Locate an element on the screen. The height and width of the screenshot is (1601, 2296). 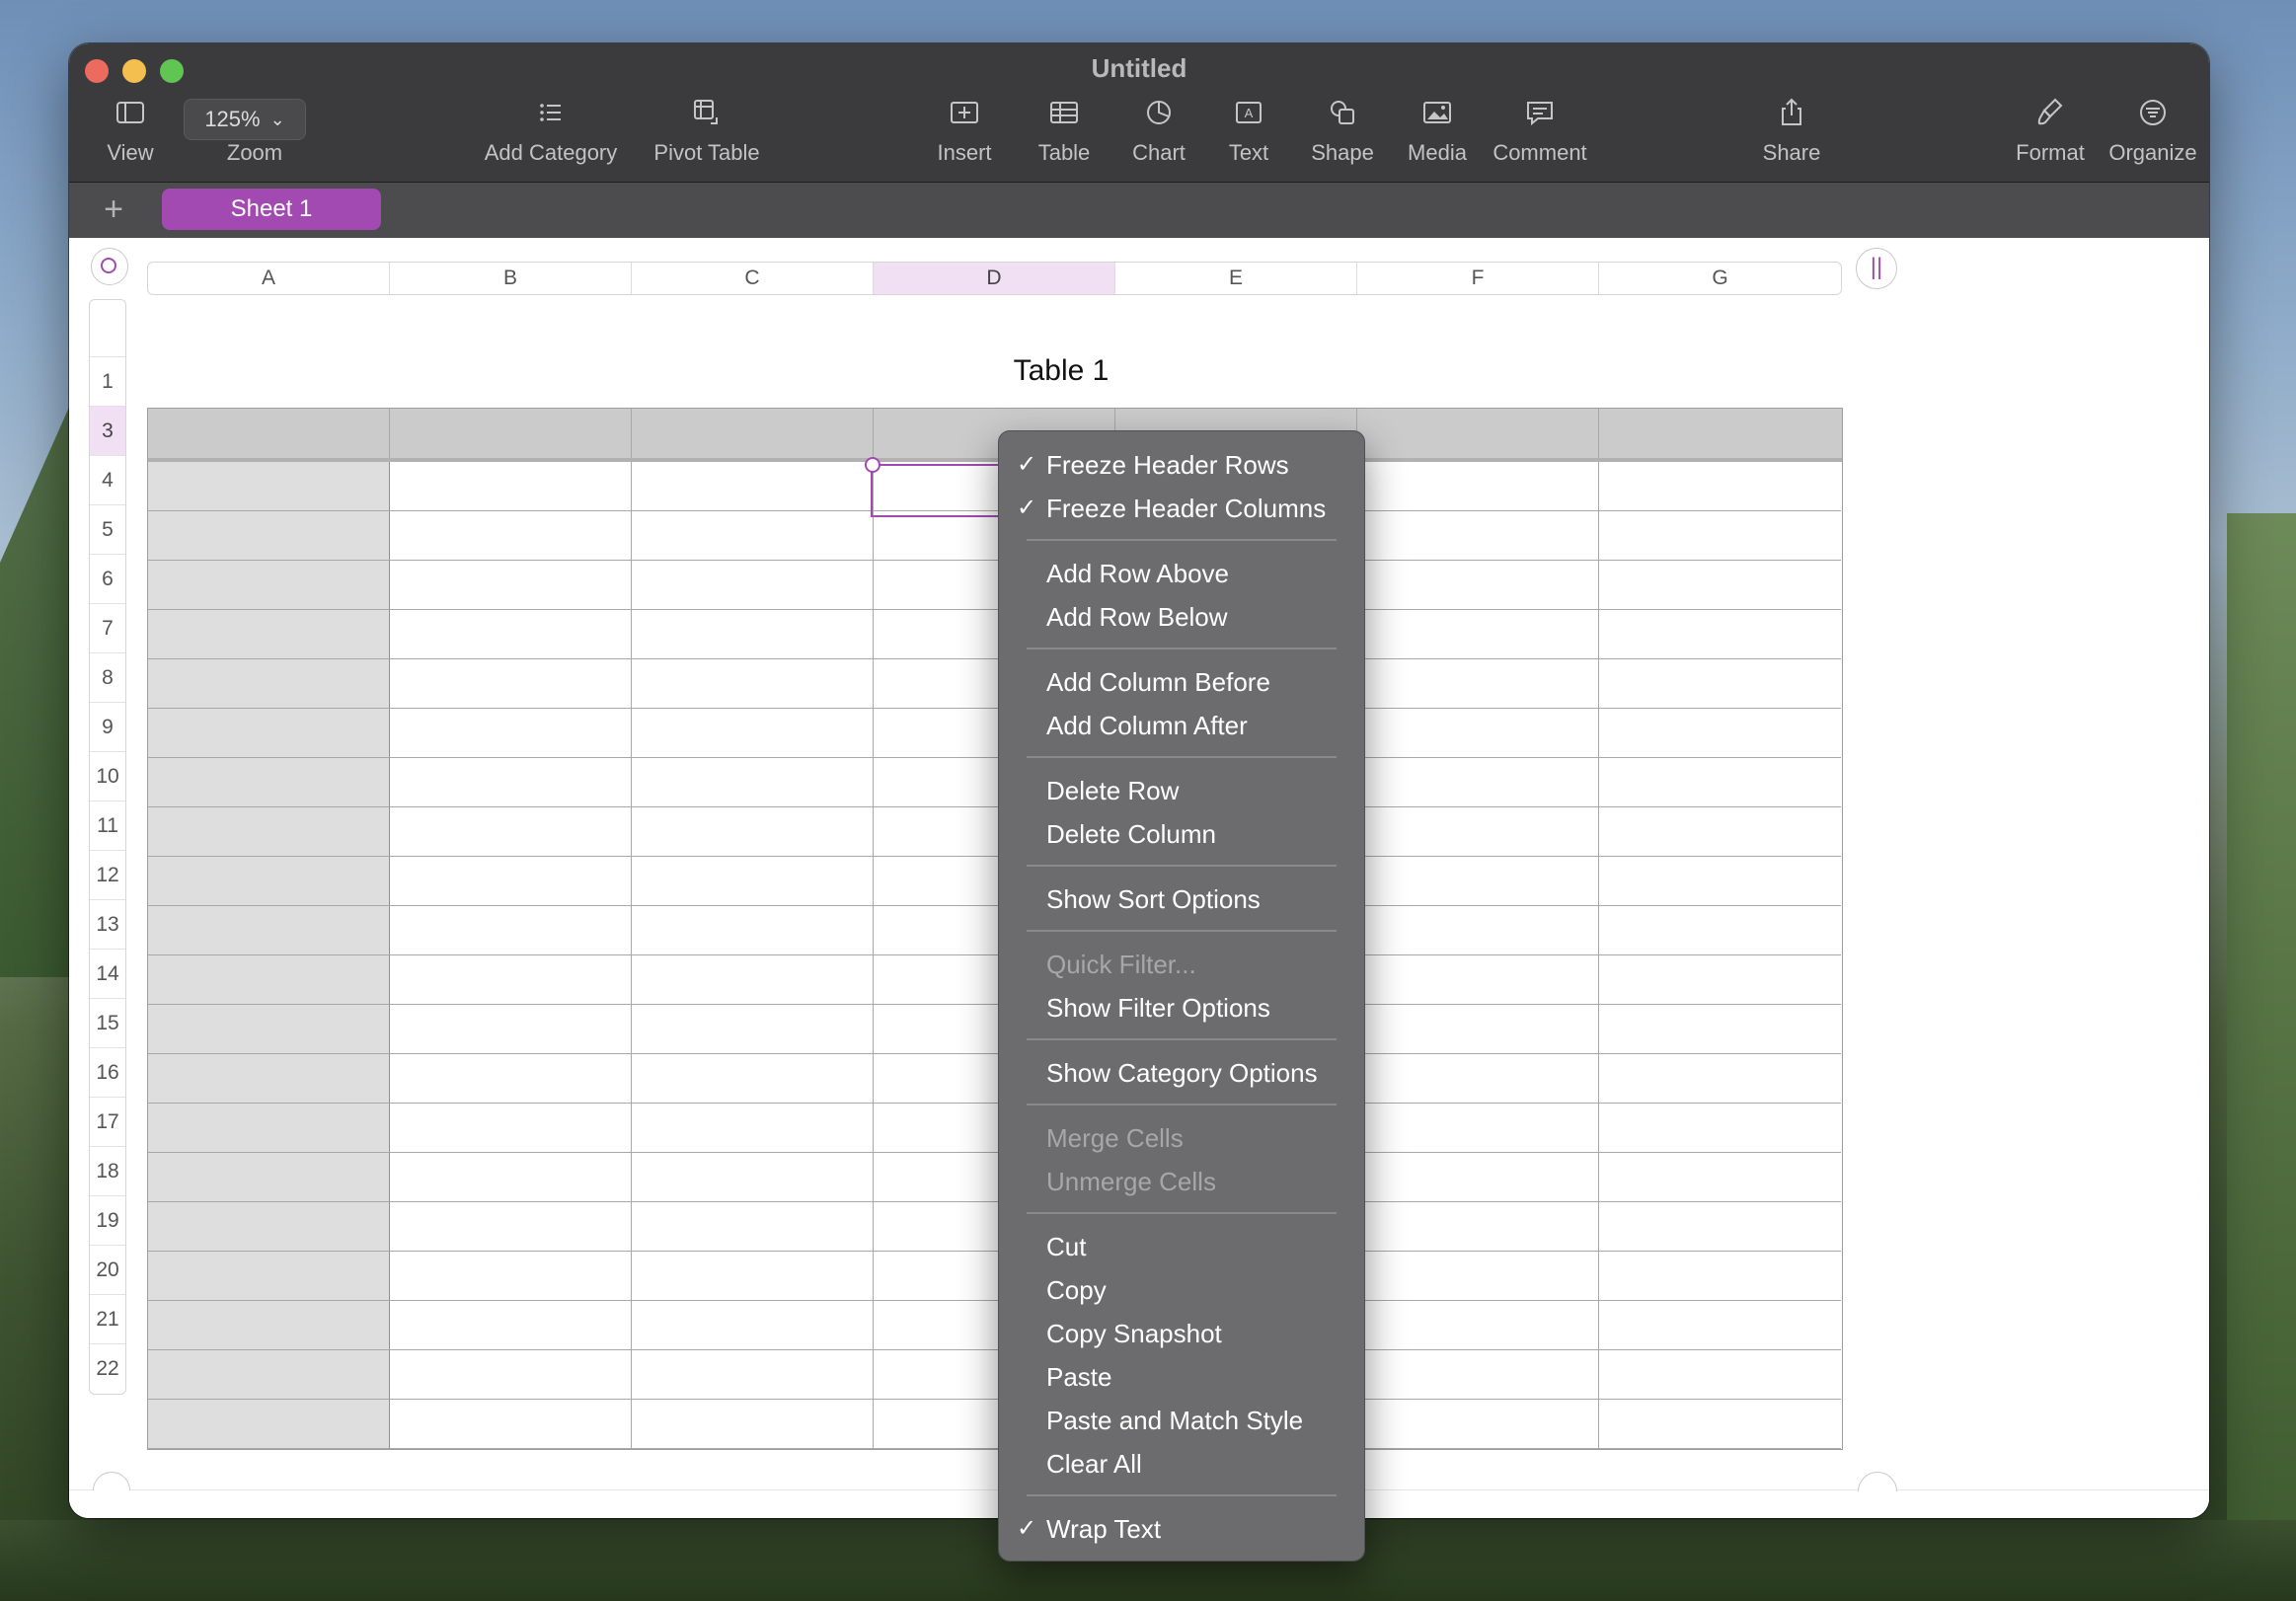
column-header: G is located at coordinates (1720, 278).